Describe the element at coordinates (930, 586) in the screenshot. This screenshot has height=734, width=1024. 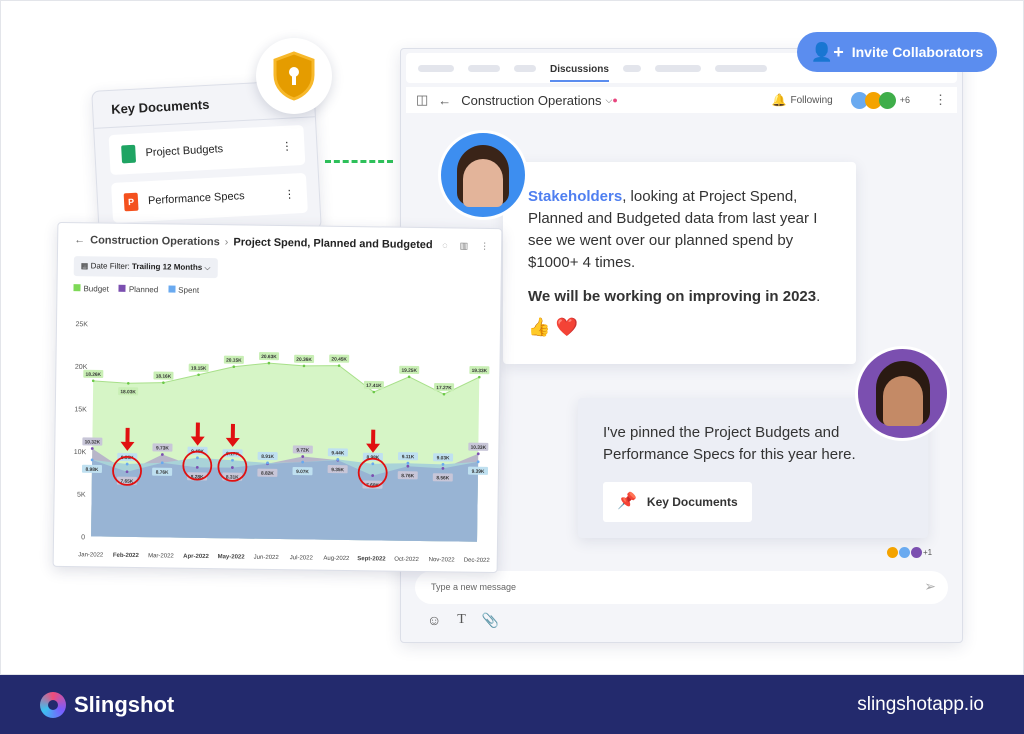
I see `send-icon: ➢` at that location.